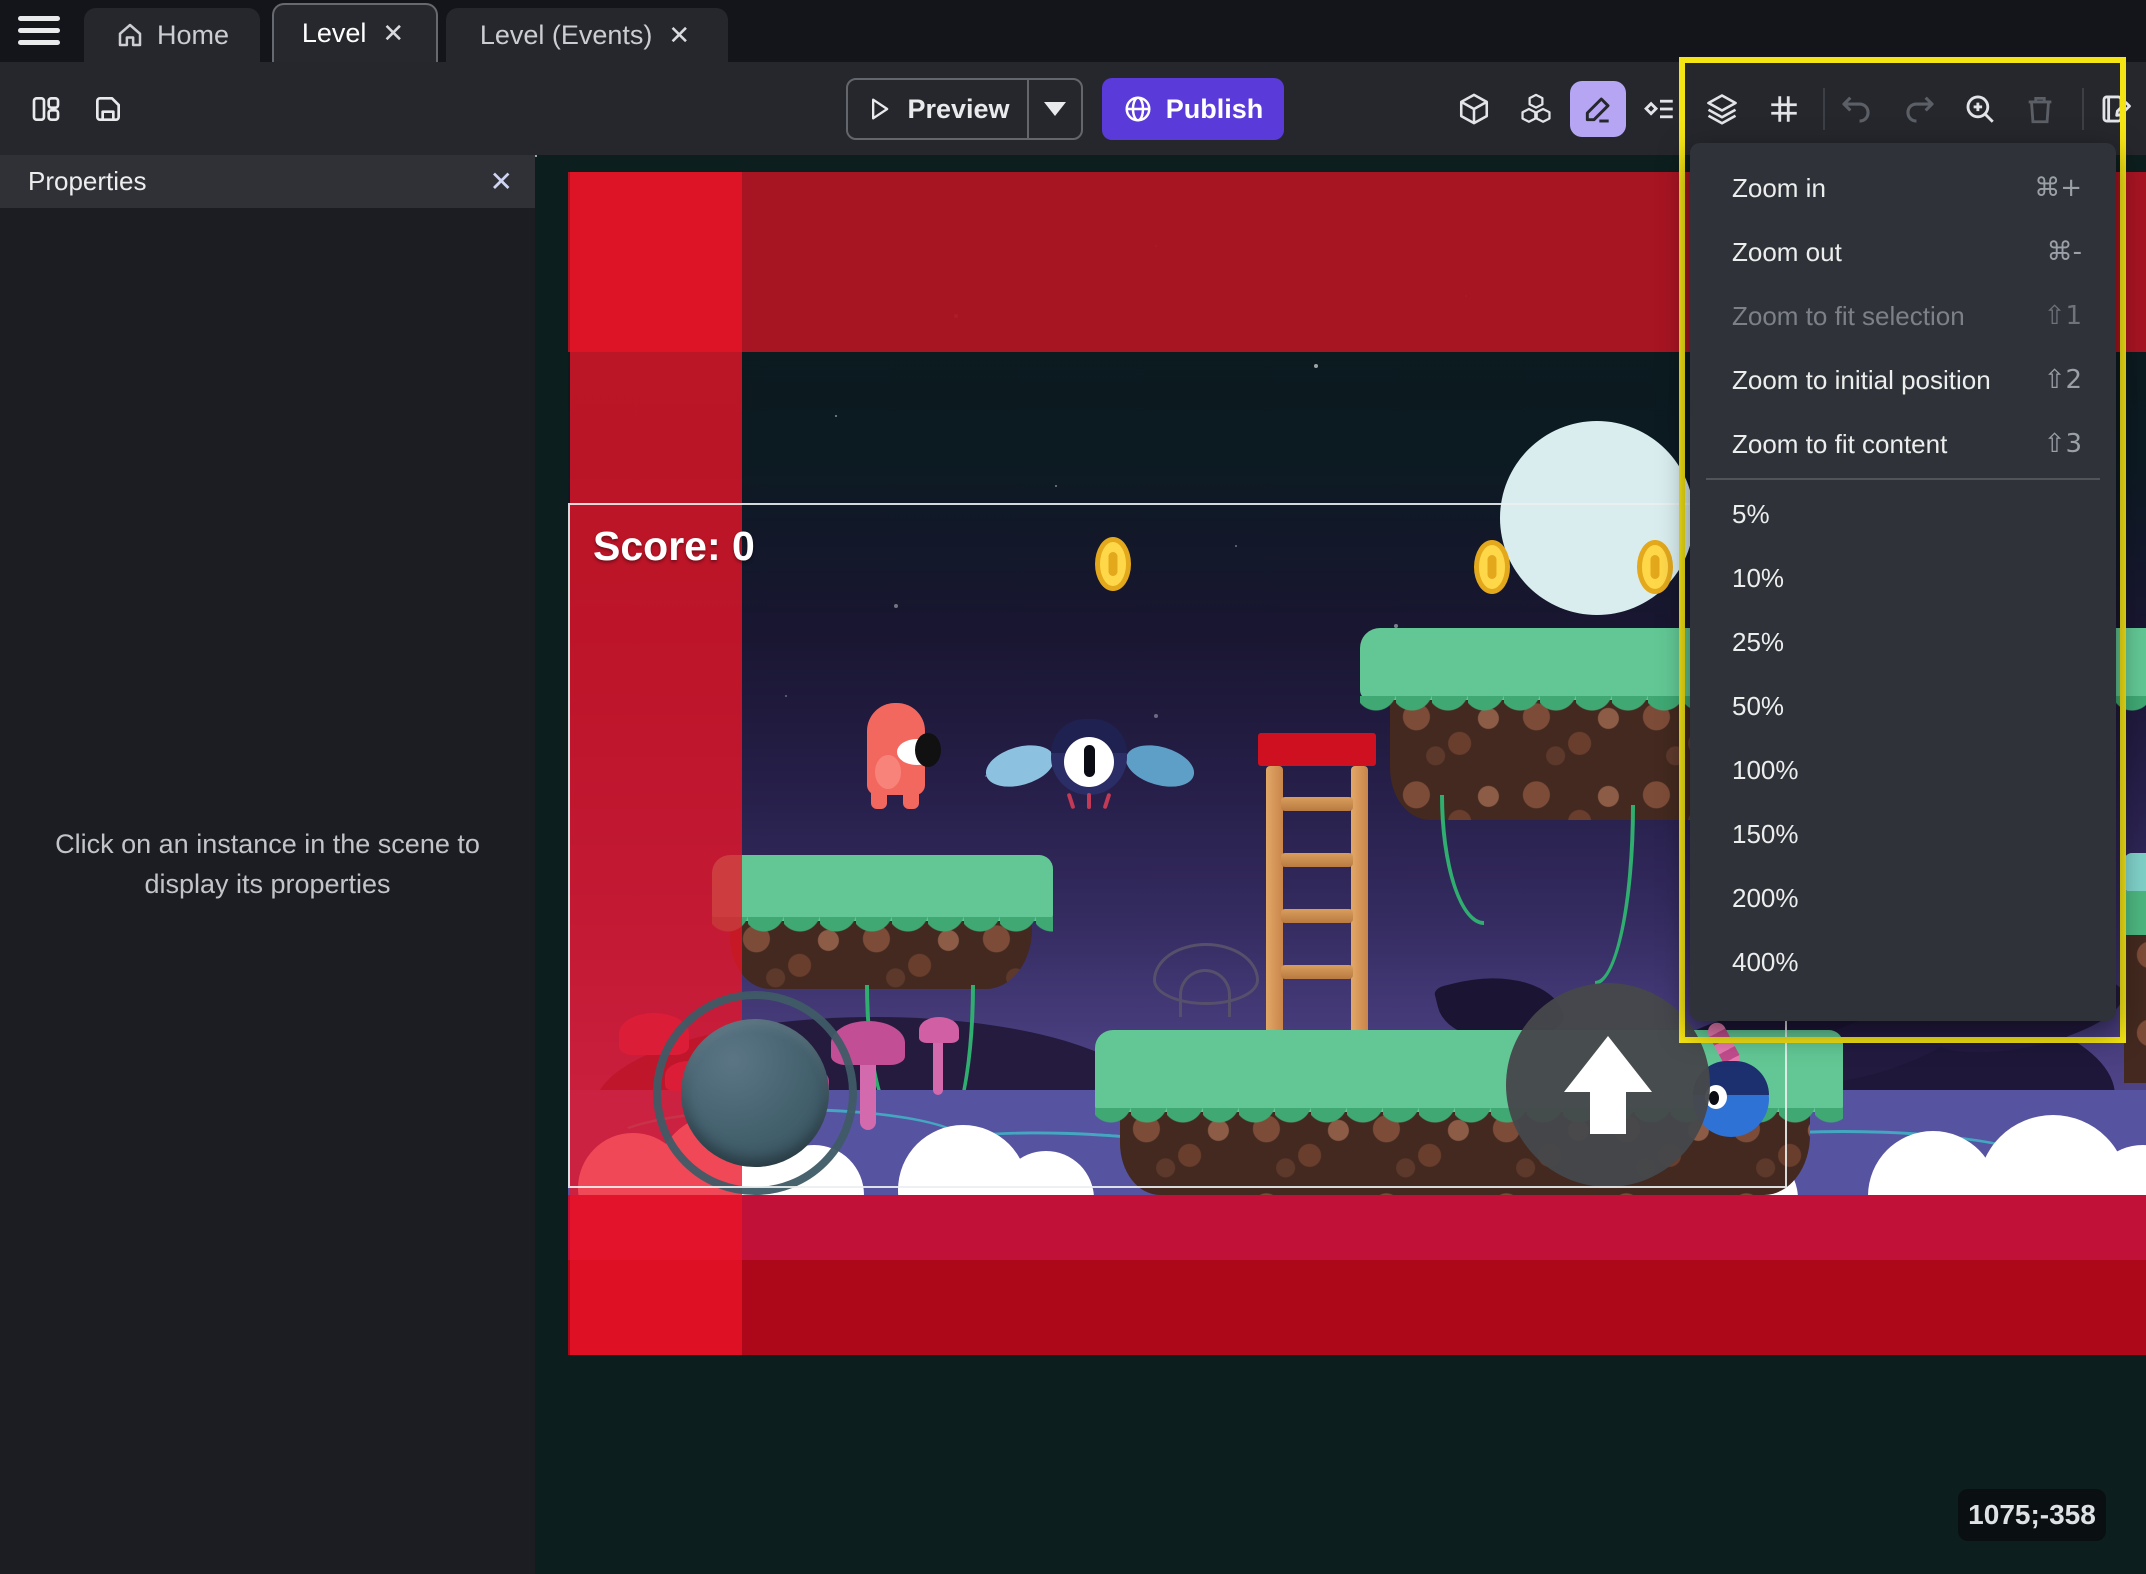  Describe the element at coordinates (1903, 578) in the screenshot. I see `menu-item-zoom-10: 10%` at that location.